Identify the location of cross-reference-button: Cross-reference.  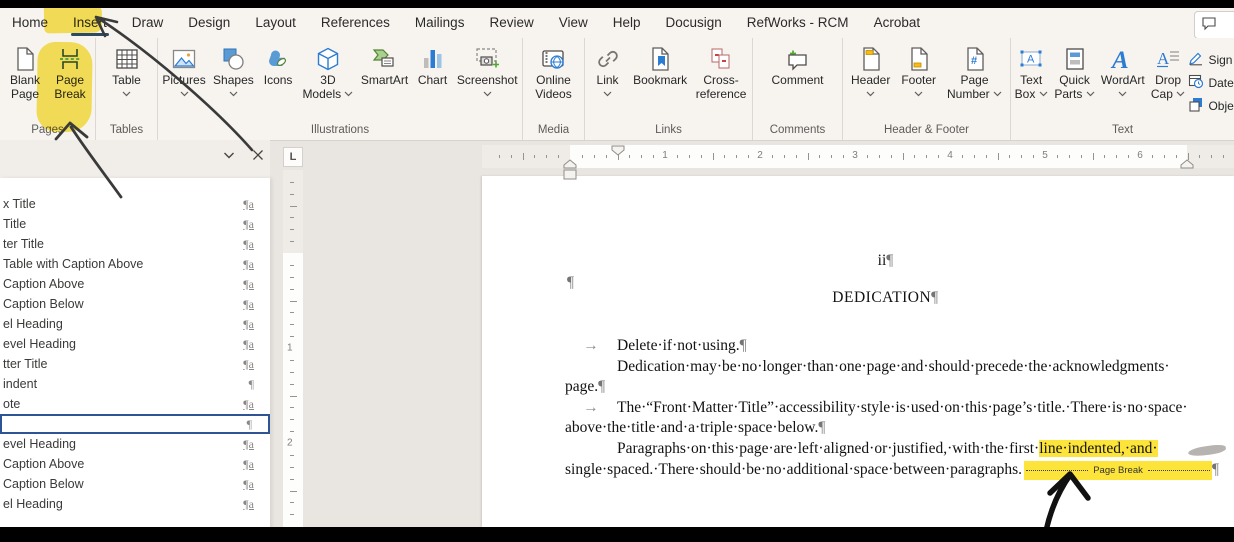
(721, 72).